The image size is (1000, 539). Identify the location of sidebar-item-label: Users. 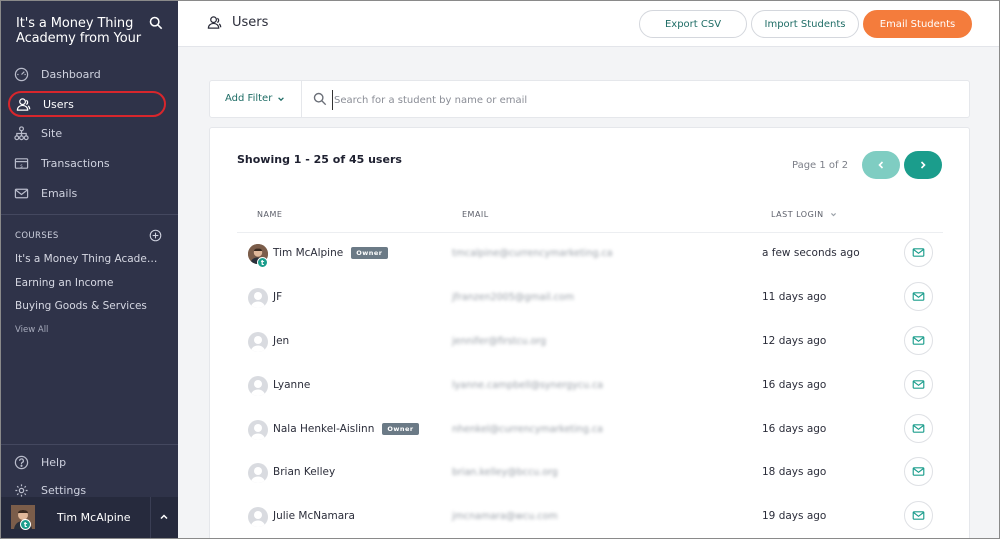
(58, 104).